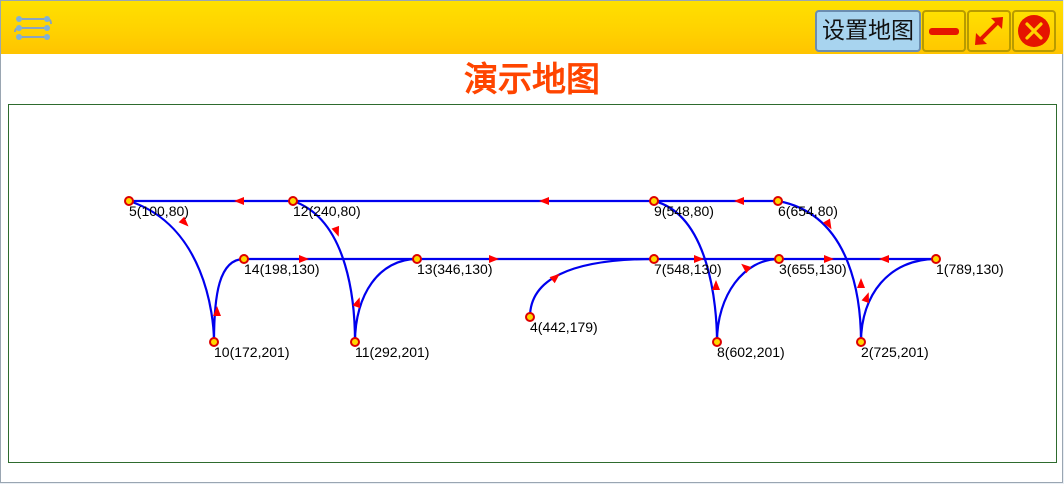 This screenshot has height=484, width=1064. Describe the element at coordinates (327, 211) in the screenshot. I see `map-node-label-12: 12(240,80)` at that location.